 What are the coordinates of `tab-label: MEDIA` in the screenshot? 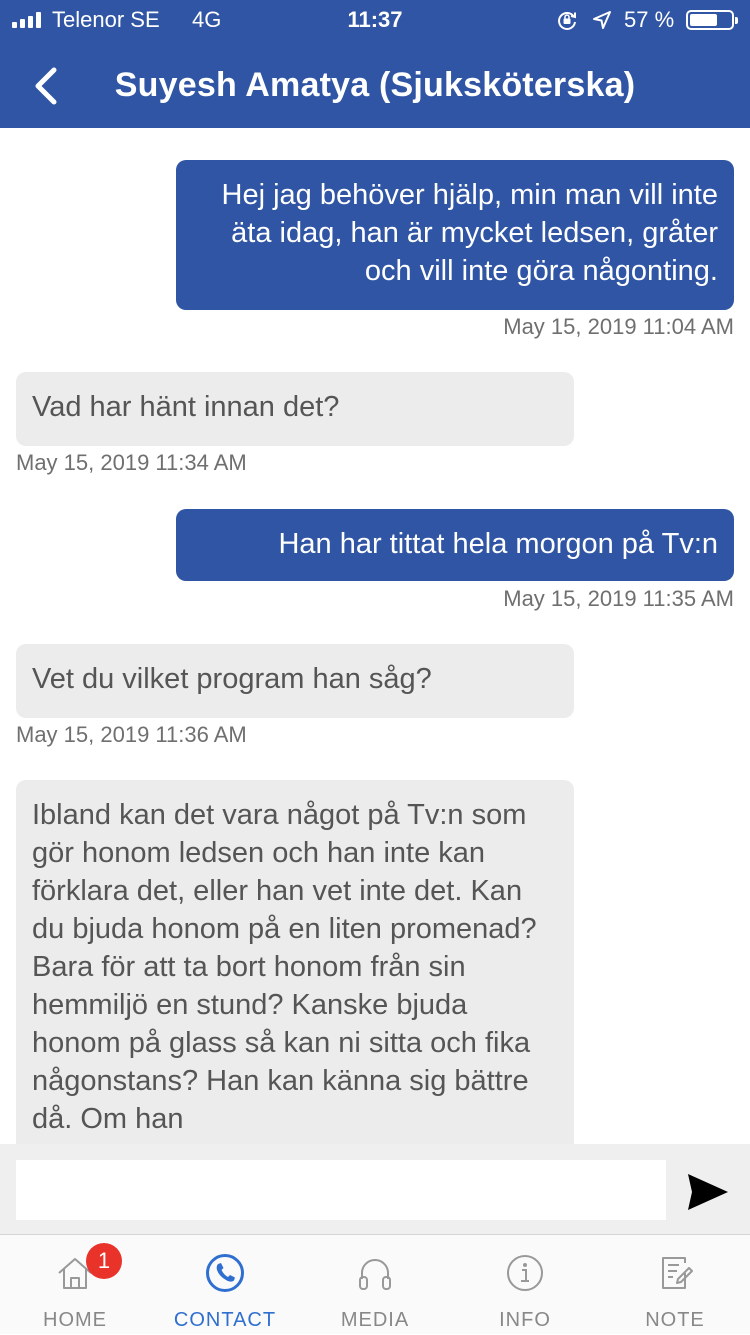 It's located at (375, 1320).